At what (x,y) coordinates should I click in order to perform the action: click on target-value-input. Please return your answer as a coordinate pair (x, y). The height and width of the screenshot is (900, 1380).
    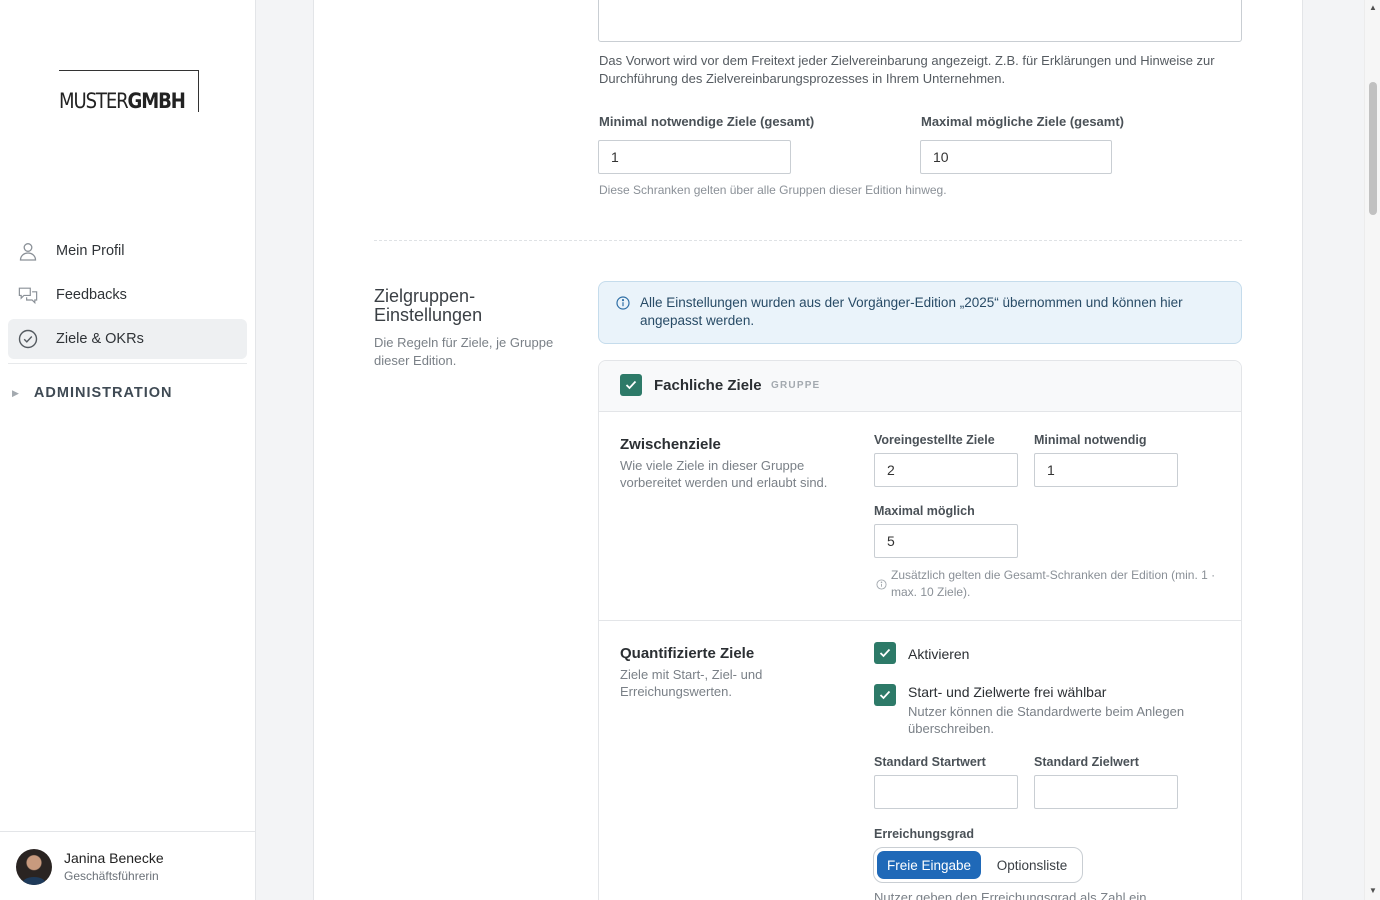
    Looking at the image, I should click on (1106, 792).